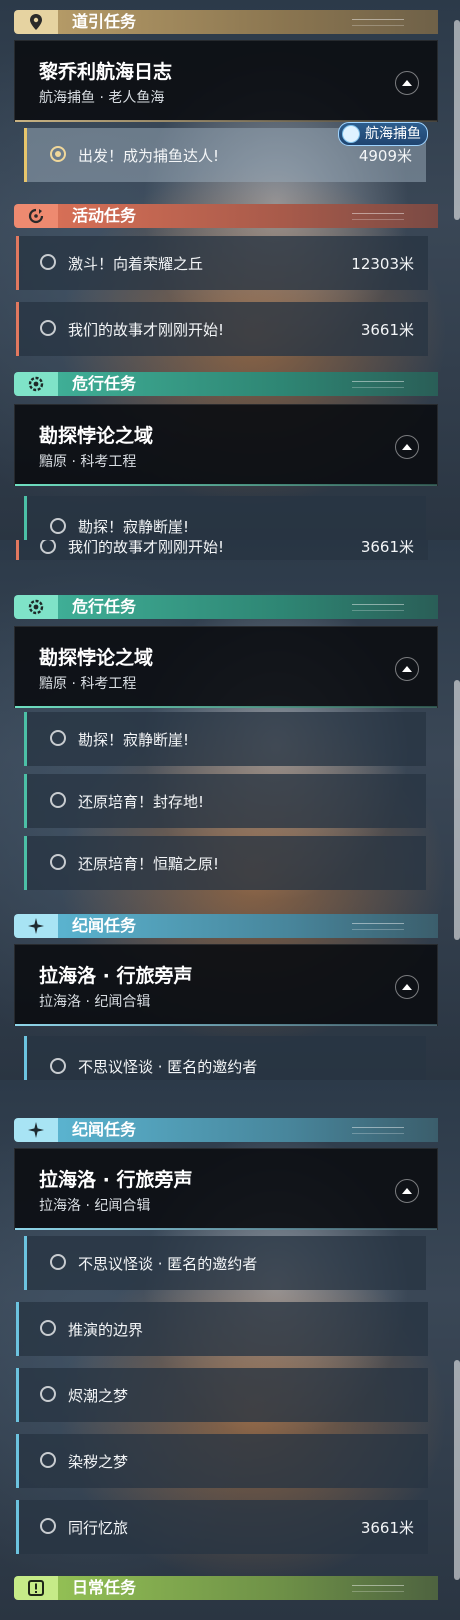  I want to click on task-item: 我们的故事才刚刚开始! 3661米, so click(222, 329).